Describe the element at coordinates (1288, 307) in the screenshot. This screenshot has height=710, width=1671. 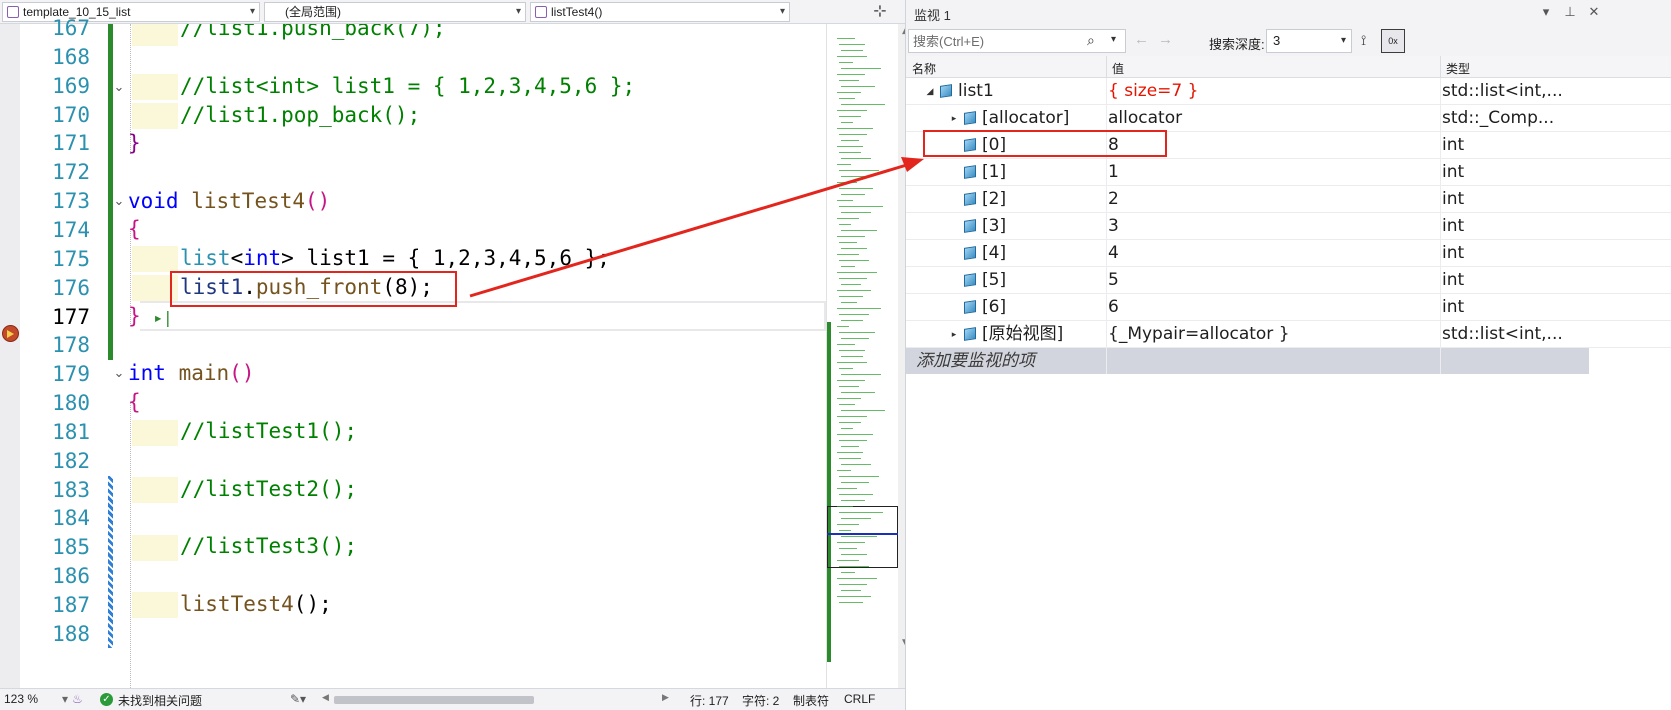
I see `watch-row: [6] 6 int` at that location.